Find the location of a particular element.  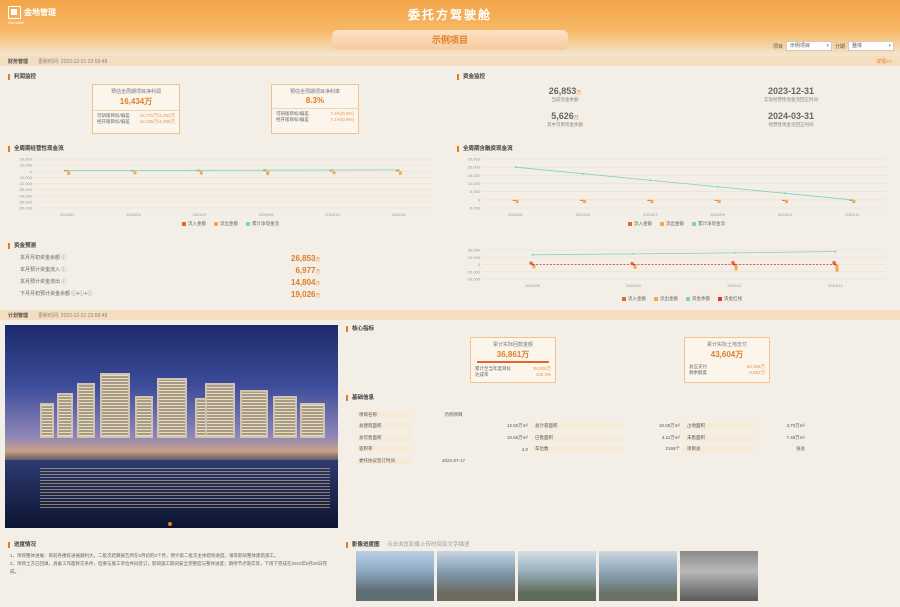

selectors: 项目 示例项目 分期 整体 is located at coordinates (833, 46).